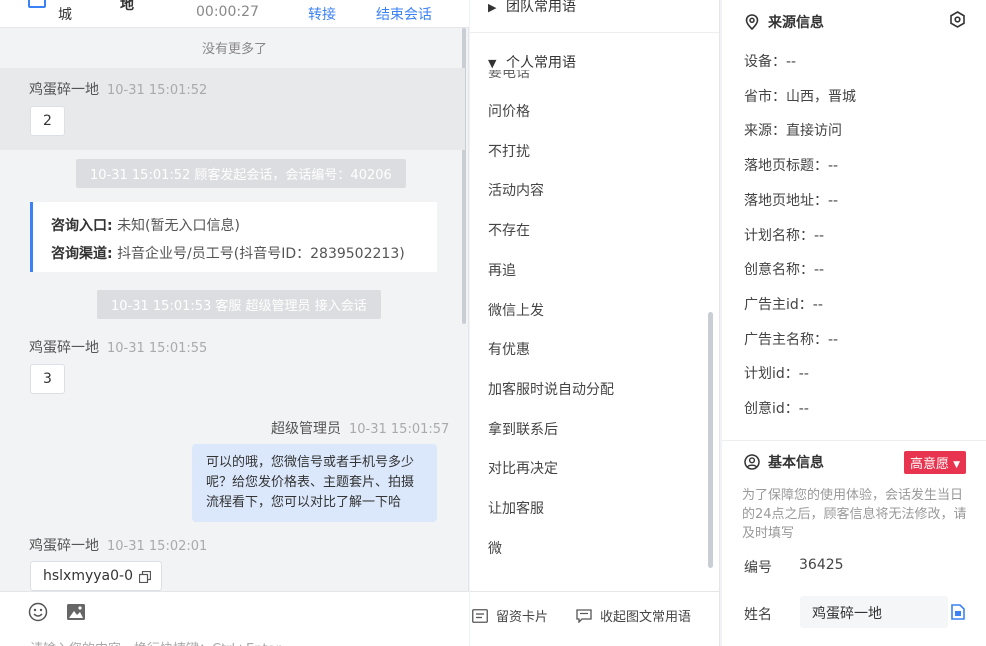  What do you see at coordinates (770, 62) in the screenshot?
I see `source-field: 设备：--` at bounding box center [770, 62].